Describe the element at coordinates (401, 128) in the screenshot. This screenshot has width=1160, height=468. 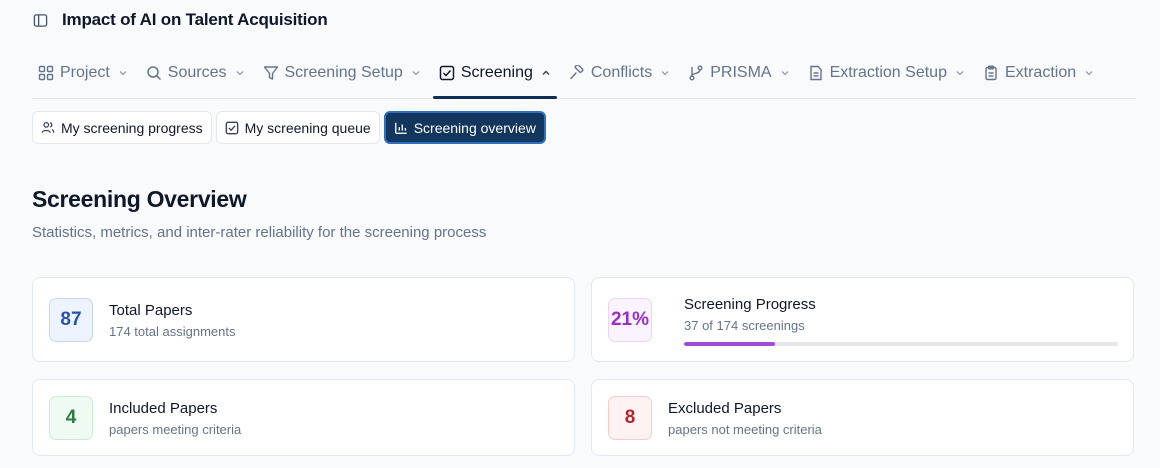
I see `bar-chart-icon` at that location.